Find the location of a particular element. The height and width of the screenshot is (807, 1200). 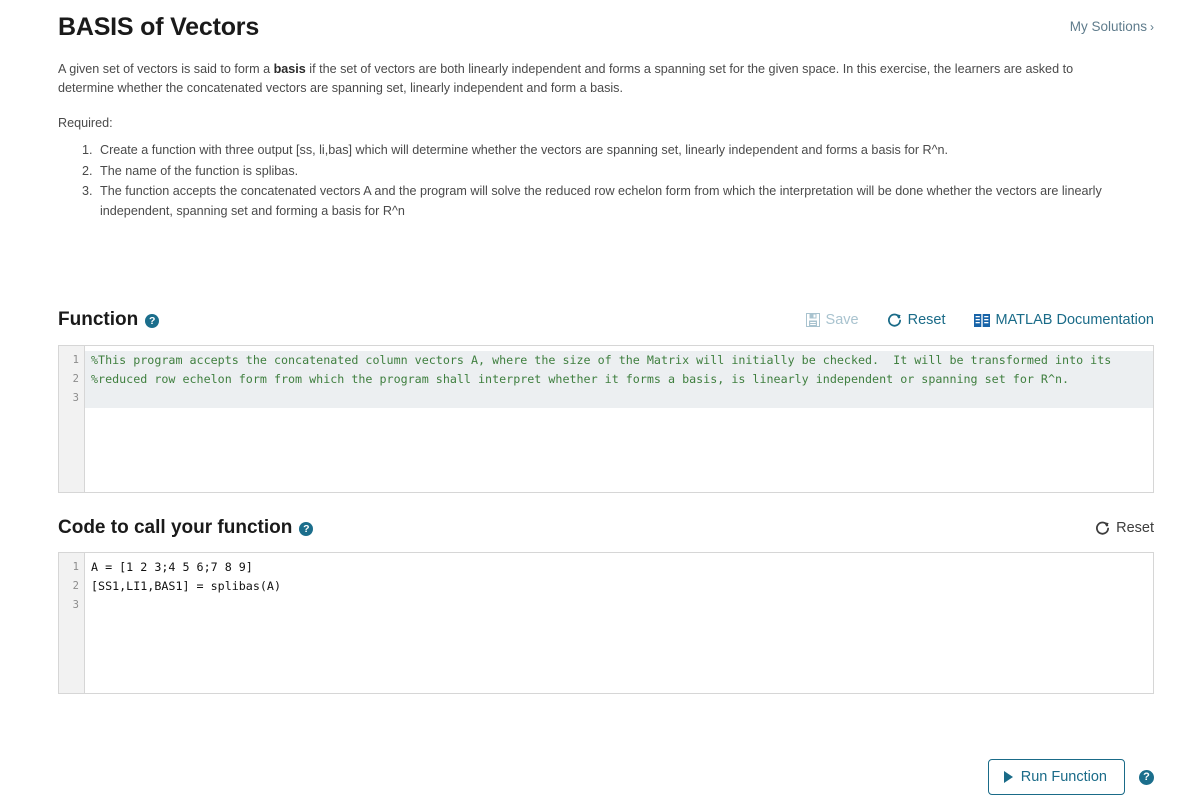

run-function-label: Run Function is located at coordinates (1063, 777).